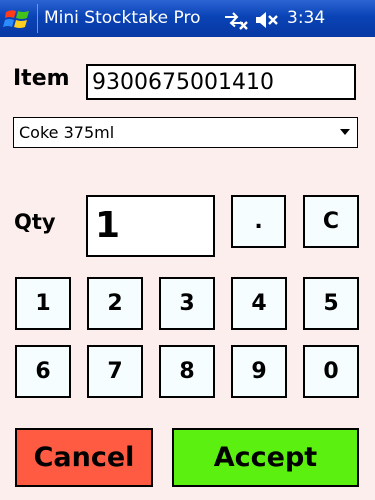  What do you see at coordinates (259, 371) in the screenshot?
I see `key-9-button: 9` at bounding box center [259, 371].